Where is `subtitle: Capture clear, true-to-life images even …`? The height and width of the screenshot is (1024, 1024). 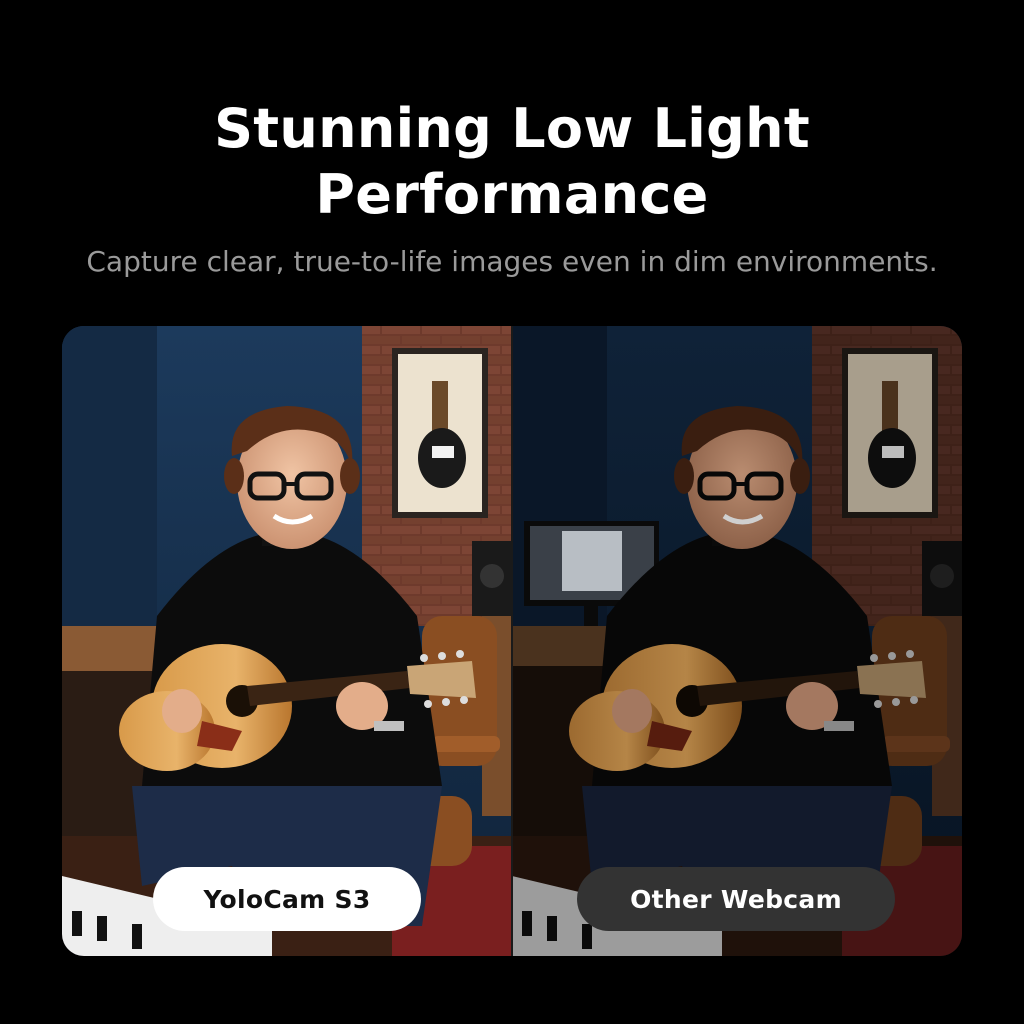 subtitle: Capture clear, true-to-life images even … is located at coordinates (512, 261).